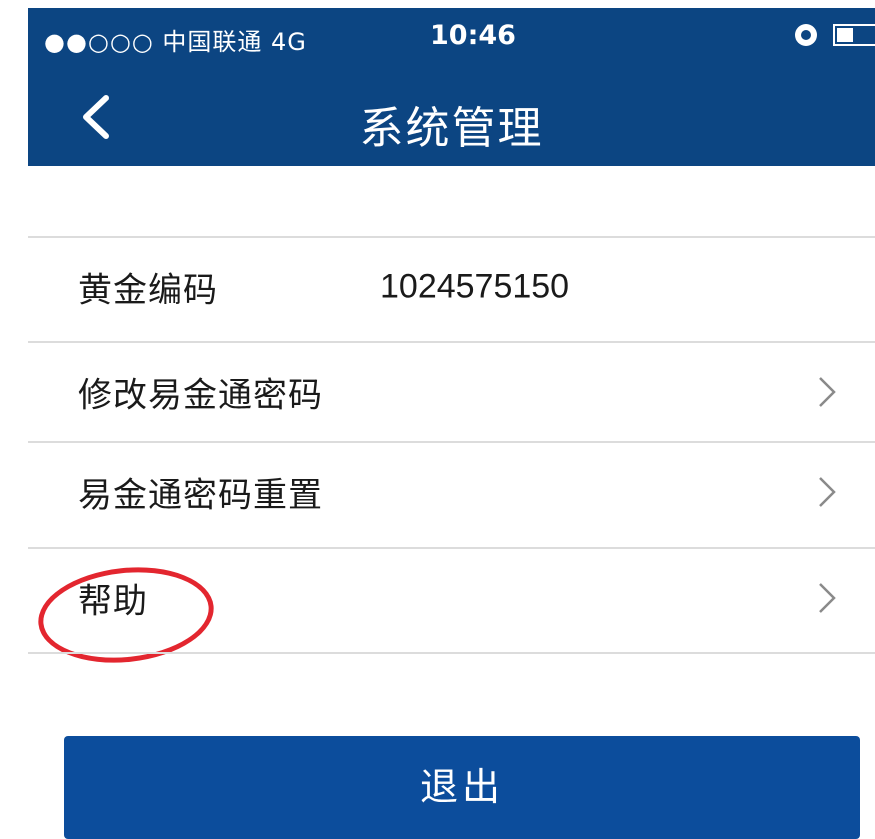 The height and width of the screenshot is (839, 875). I want to click on status-time: 10:46, so click(473, 35).